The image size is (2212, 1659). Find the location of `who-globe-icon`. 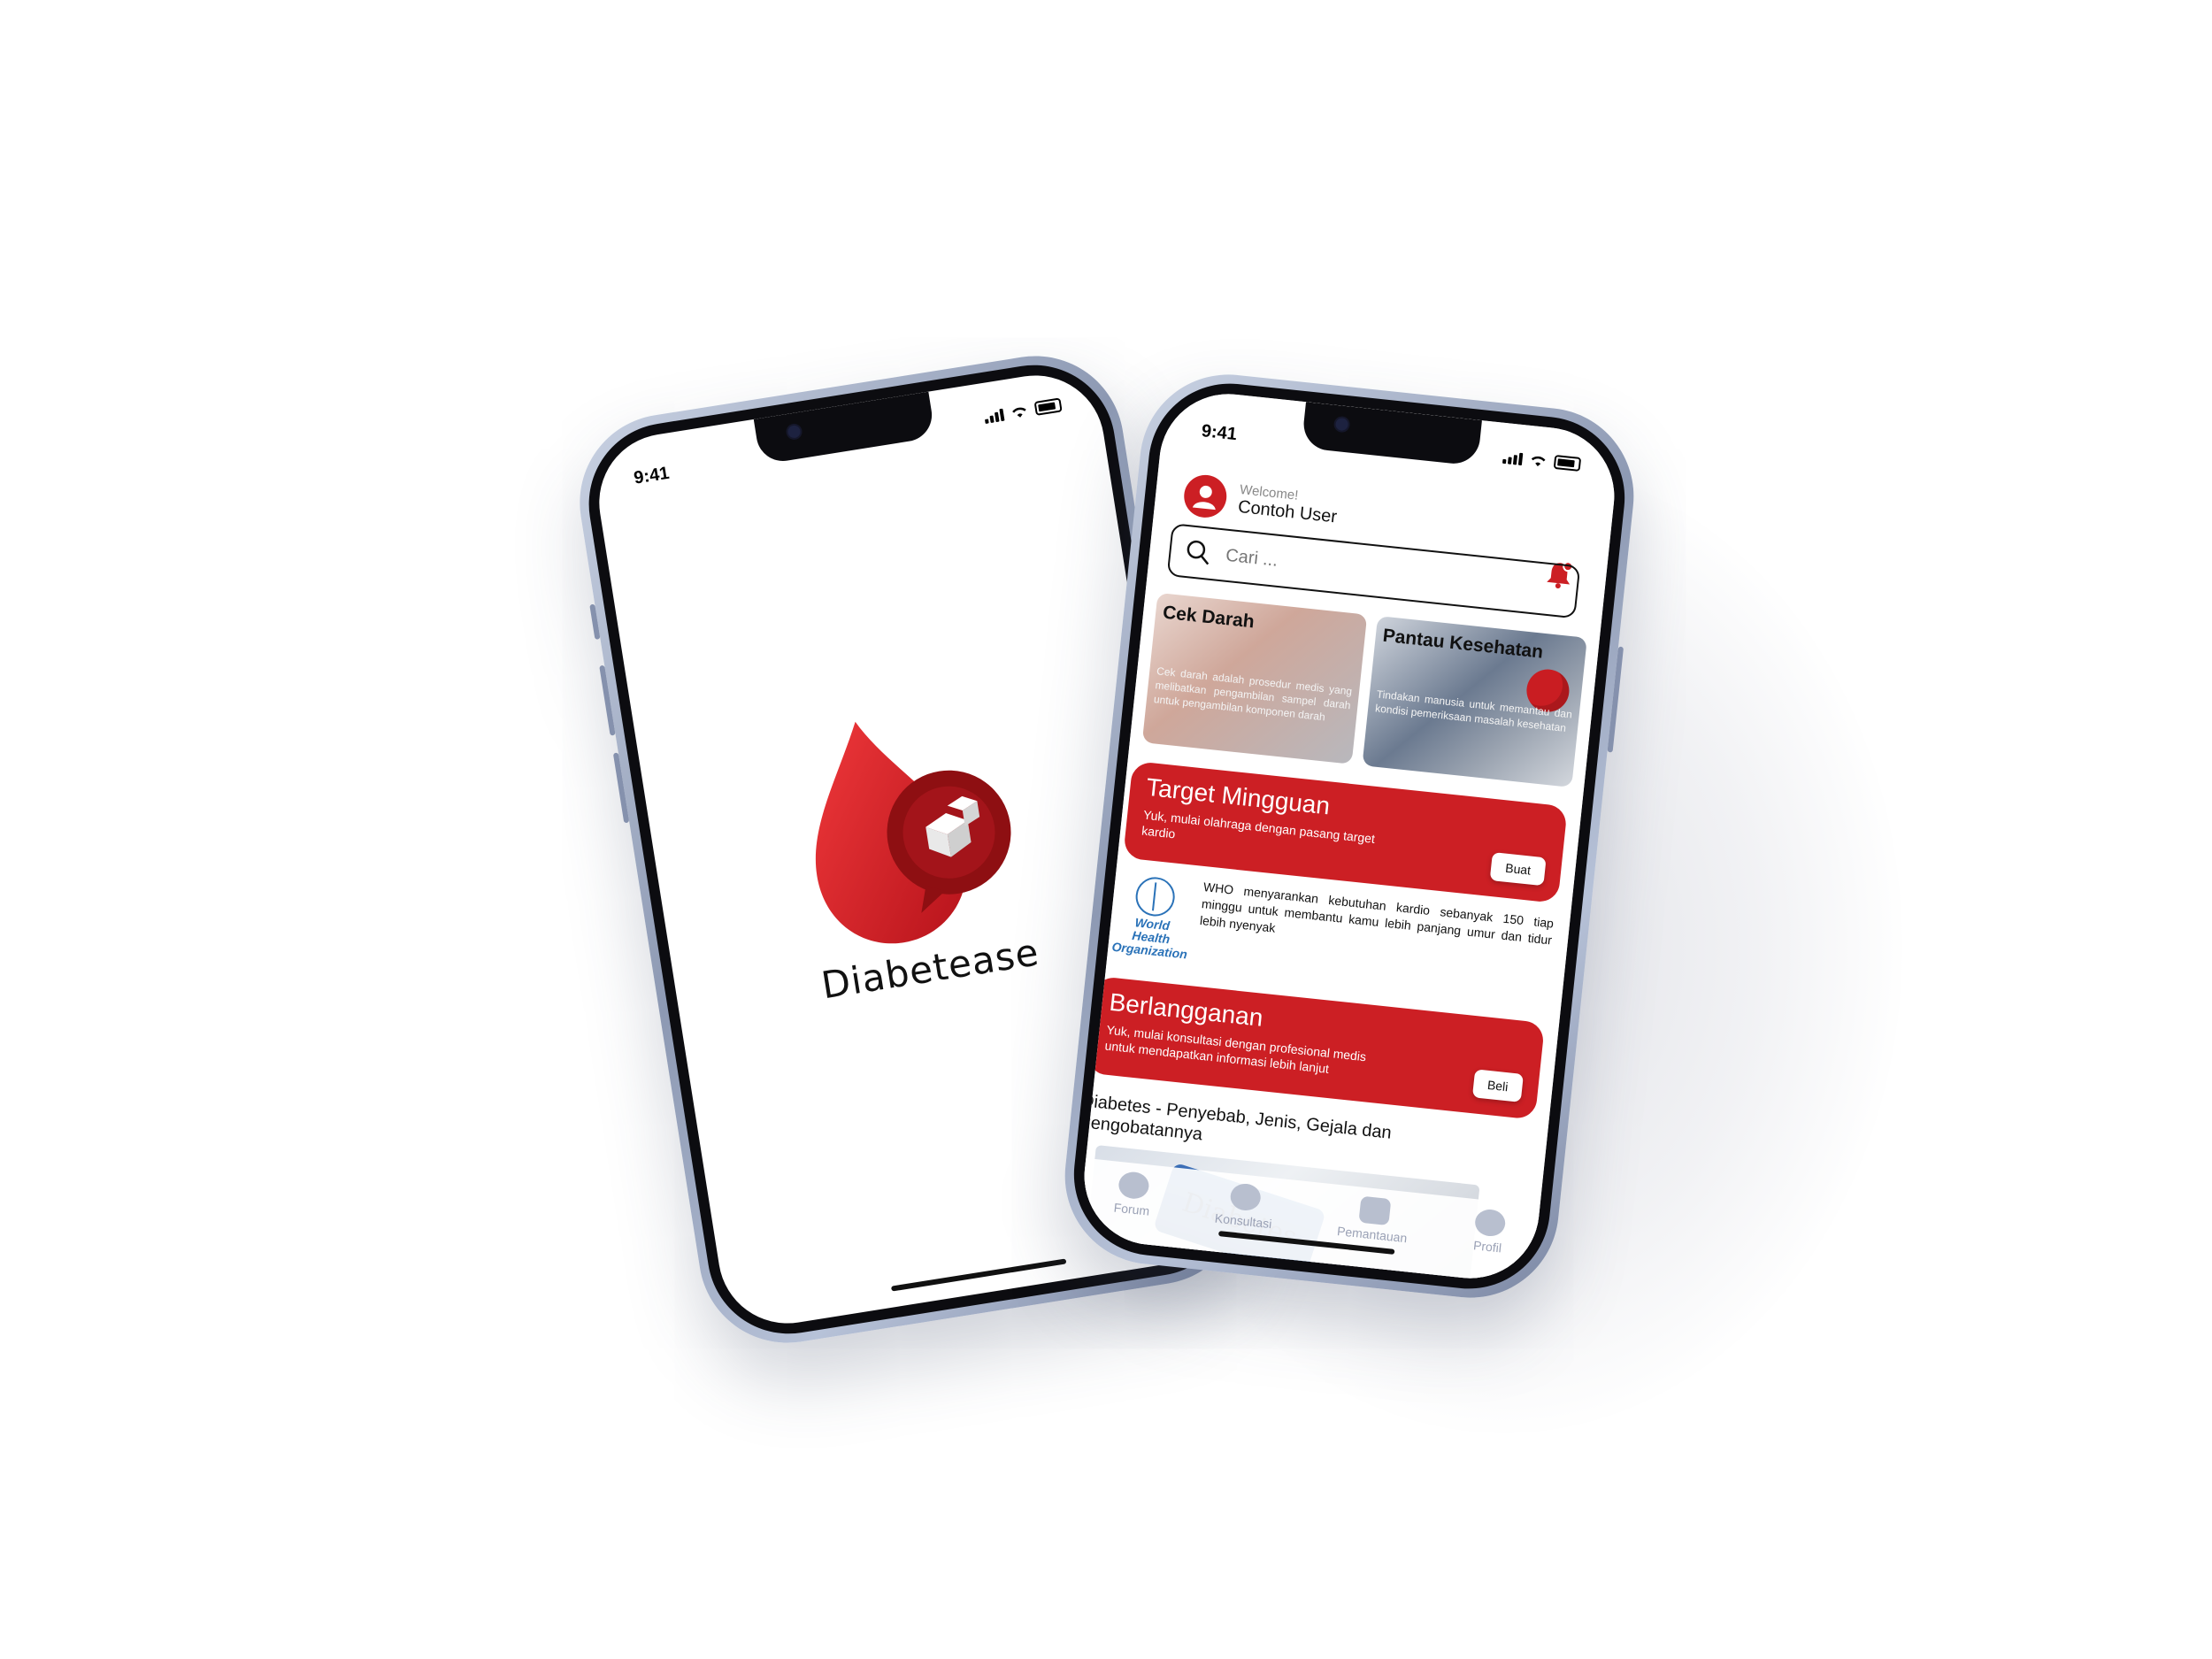

who-globe-icon is located at coordinates (1155, 897).